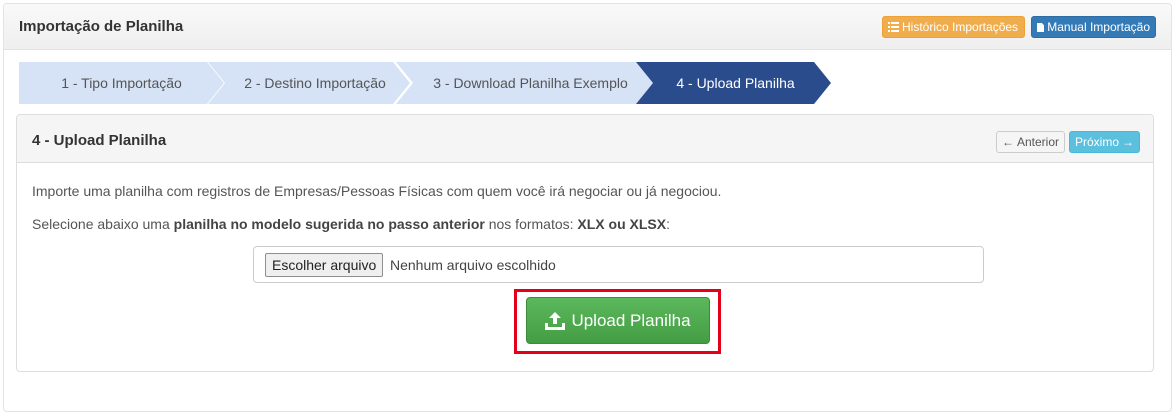 The height and width of the screenshot is (419, 1176). I want to click on manual-import-button: Manual Importação, so click(1093, 27).